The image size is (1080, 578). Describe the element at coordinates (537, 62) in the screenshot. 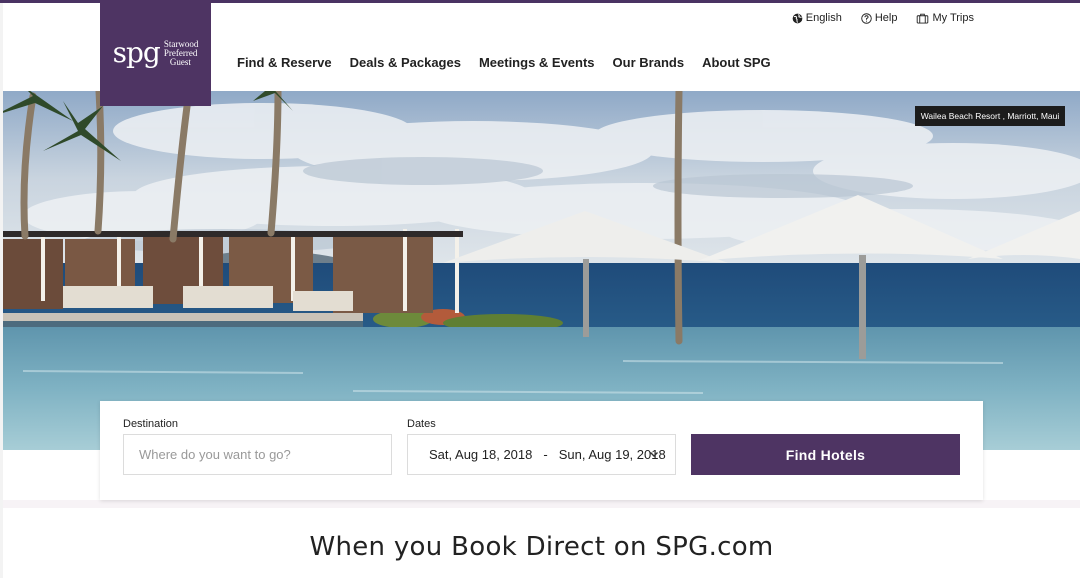

I see `nav-meetings-events: Meetings & Events` at that location.